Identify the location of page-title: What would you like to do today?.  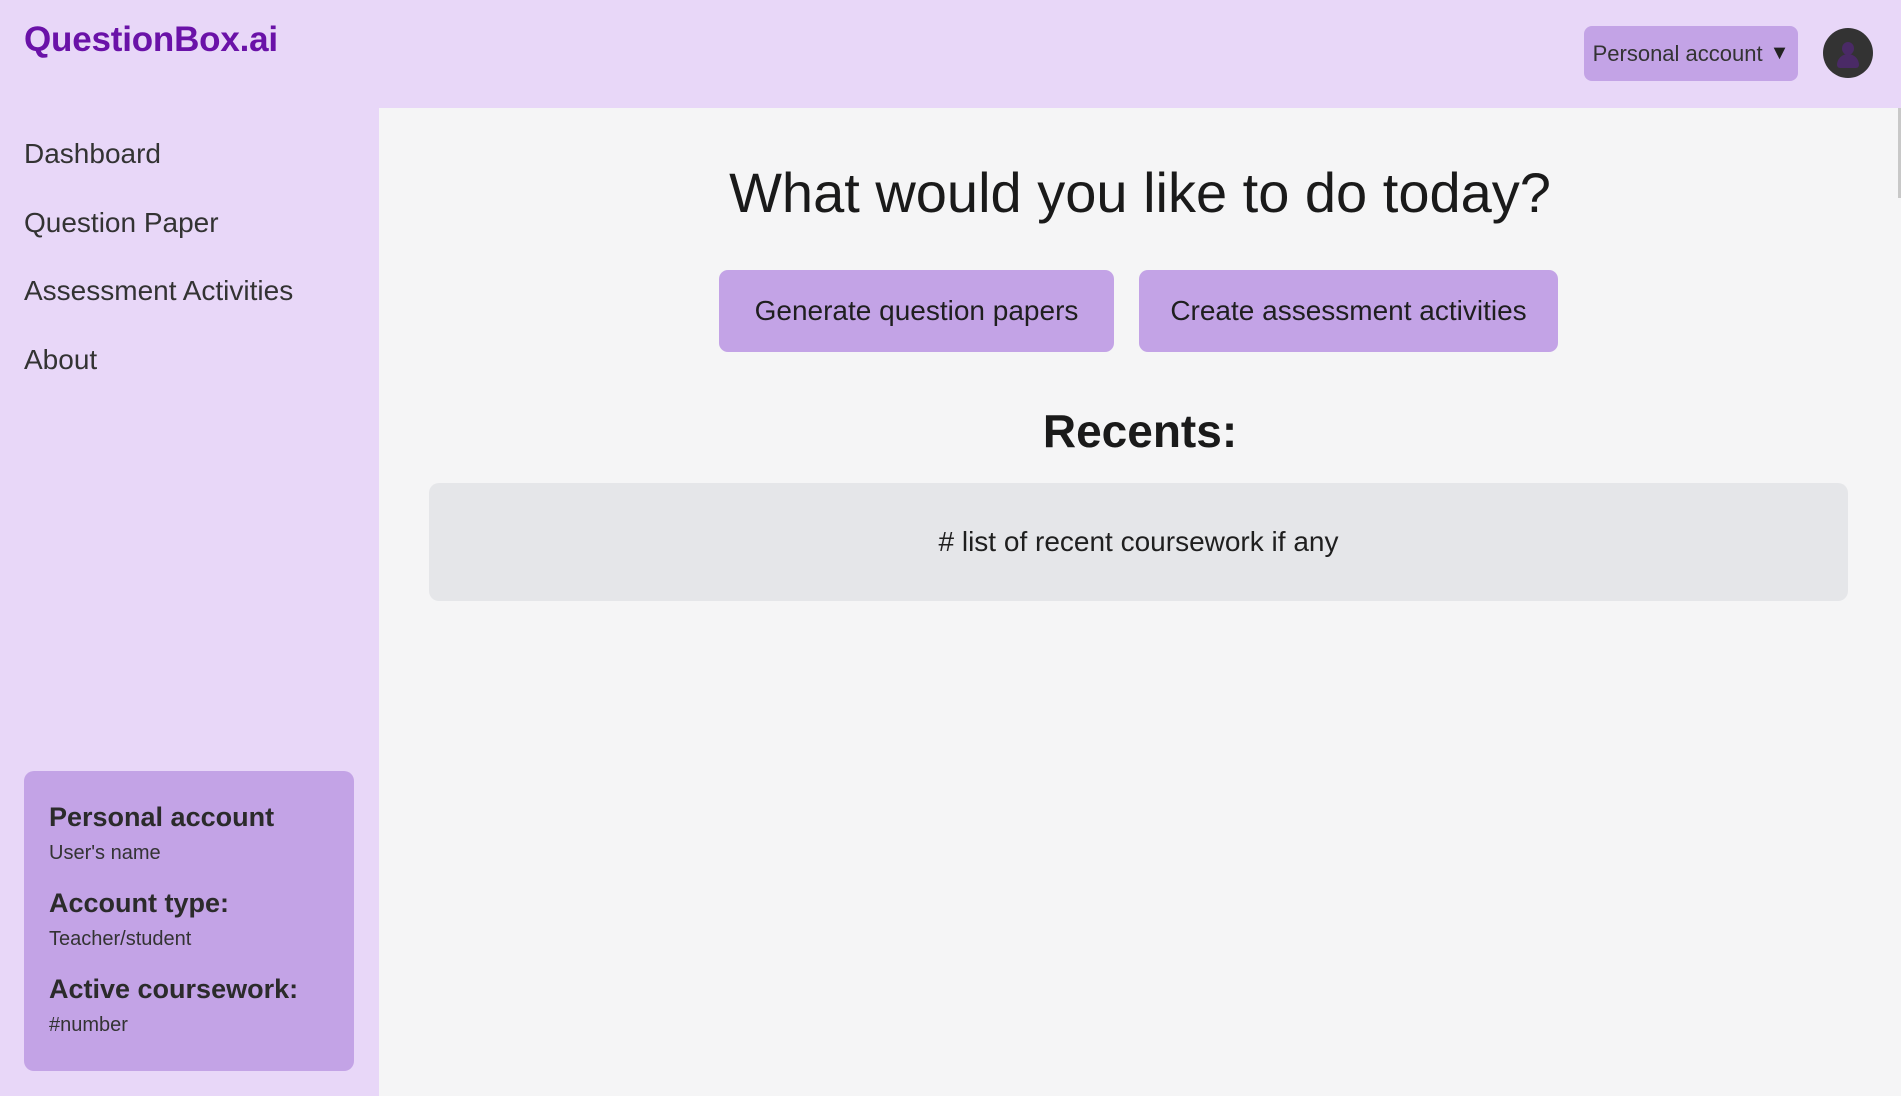
(1140, 192).